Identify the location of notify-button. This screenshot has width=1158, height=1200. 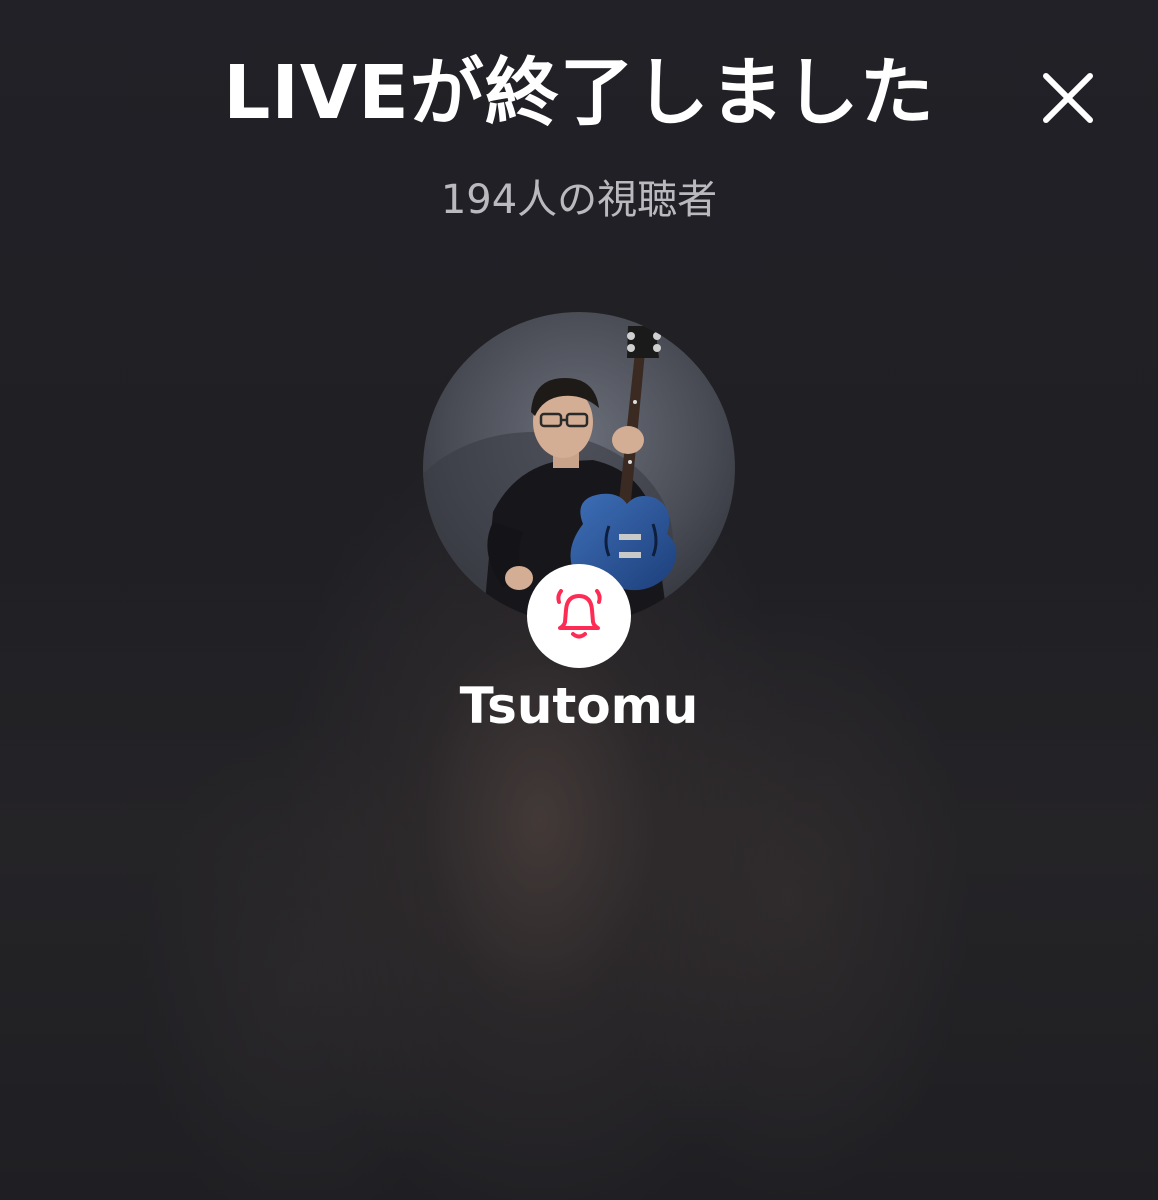
(579, 616).